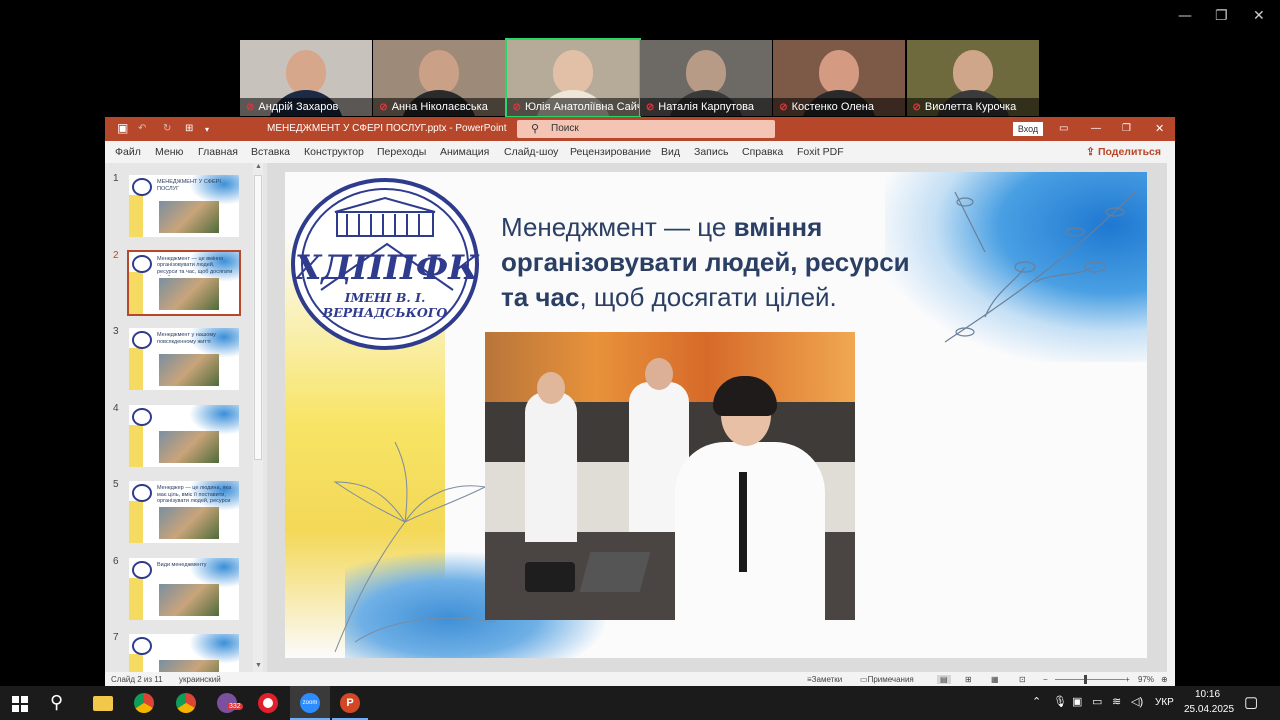  I want to click on ppt-close-icon: ✕, so click(1159, 128).